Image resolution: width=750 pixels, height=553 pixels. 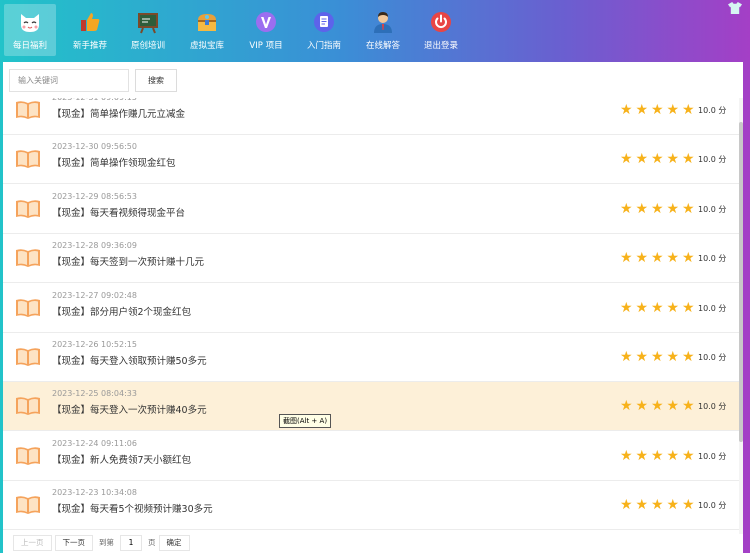 What do you see at coordinates (69, 80) in the screenshot?
I see `search-input` at bounding box center [69, 80].